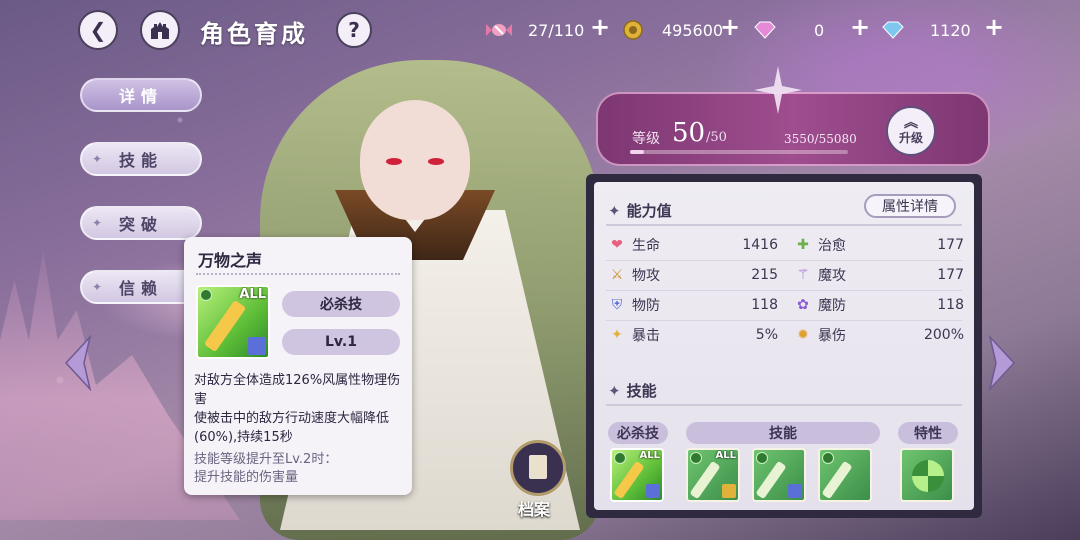 The width and height of the screenshot is (1080, 540). I want to click on castle-icon, so click(160, 30).